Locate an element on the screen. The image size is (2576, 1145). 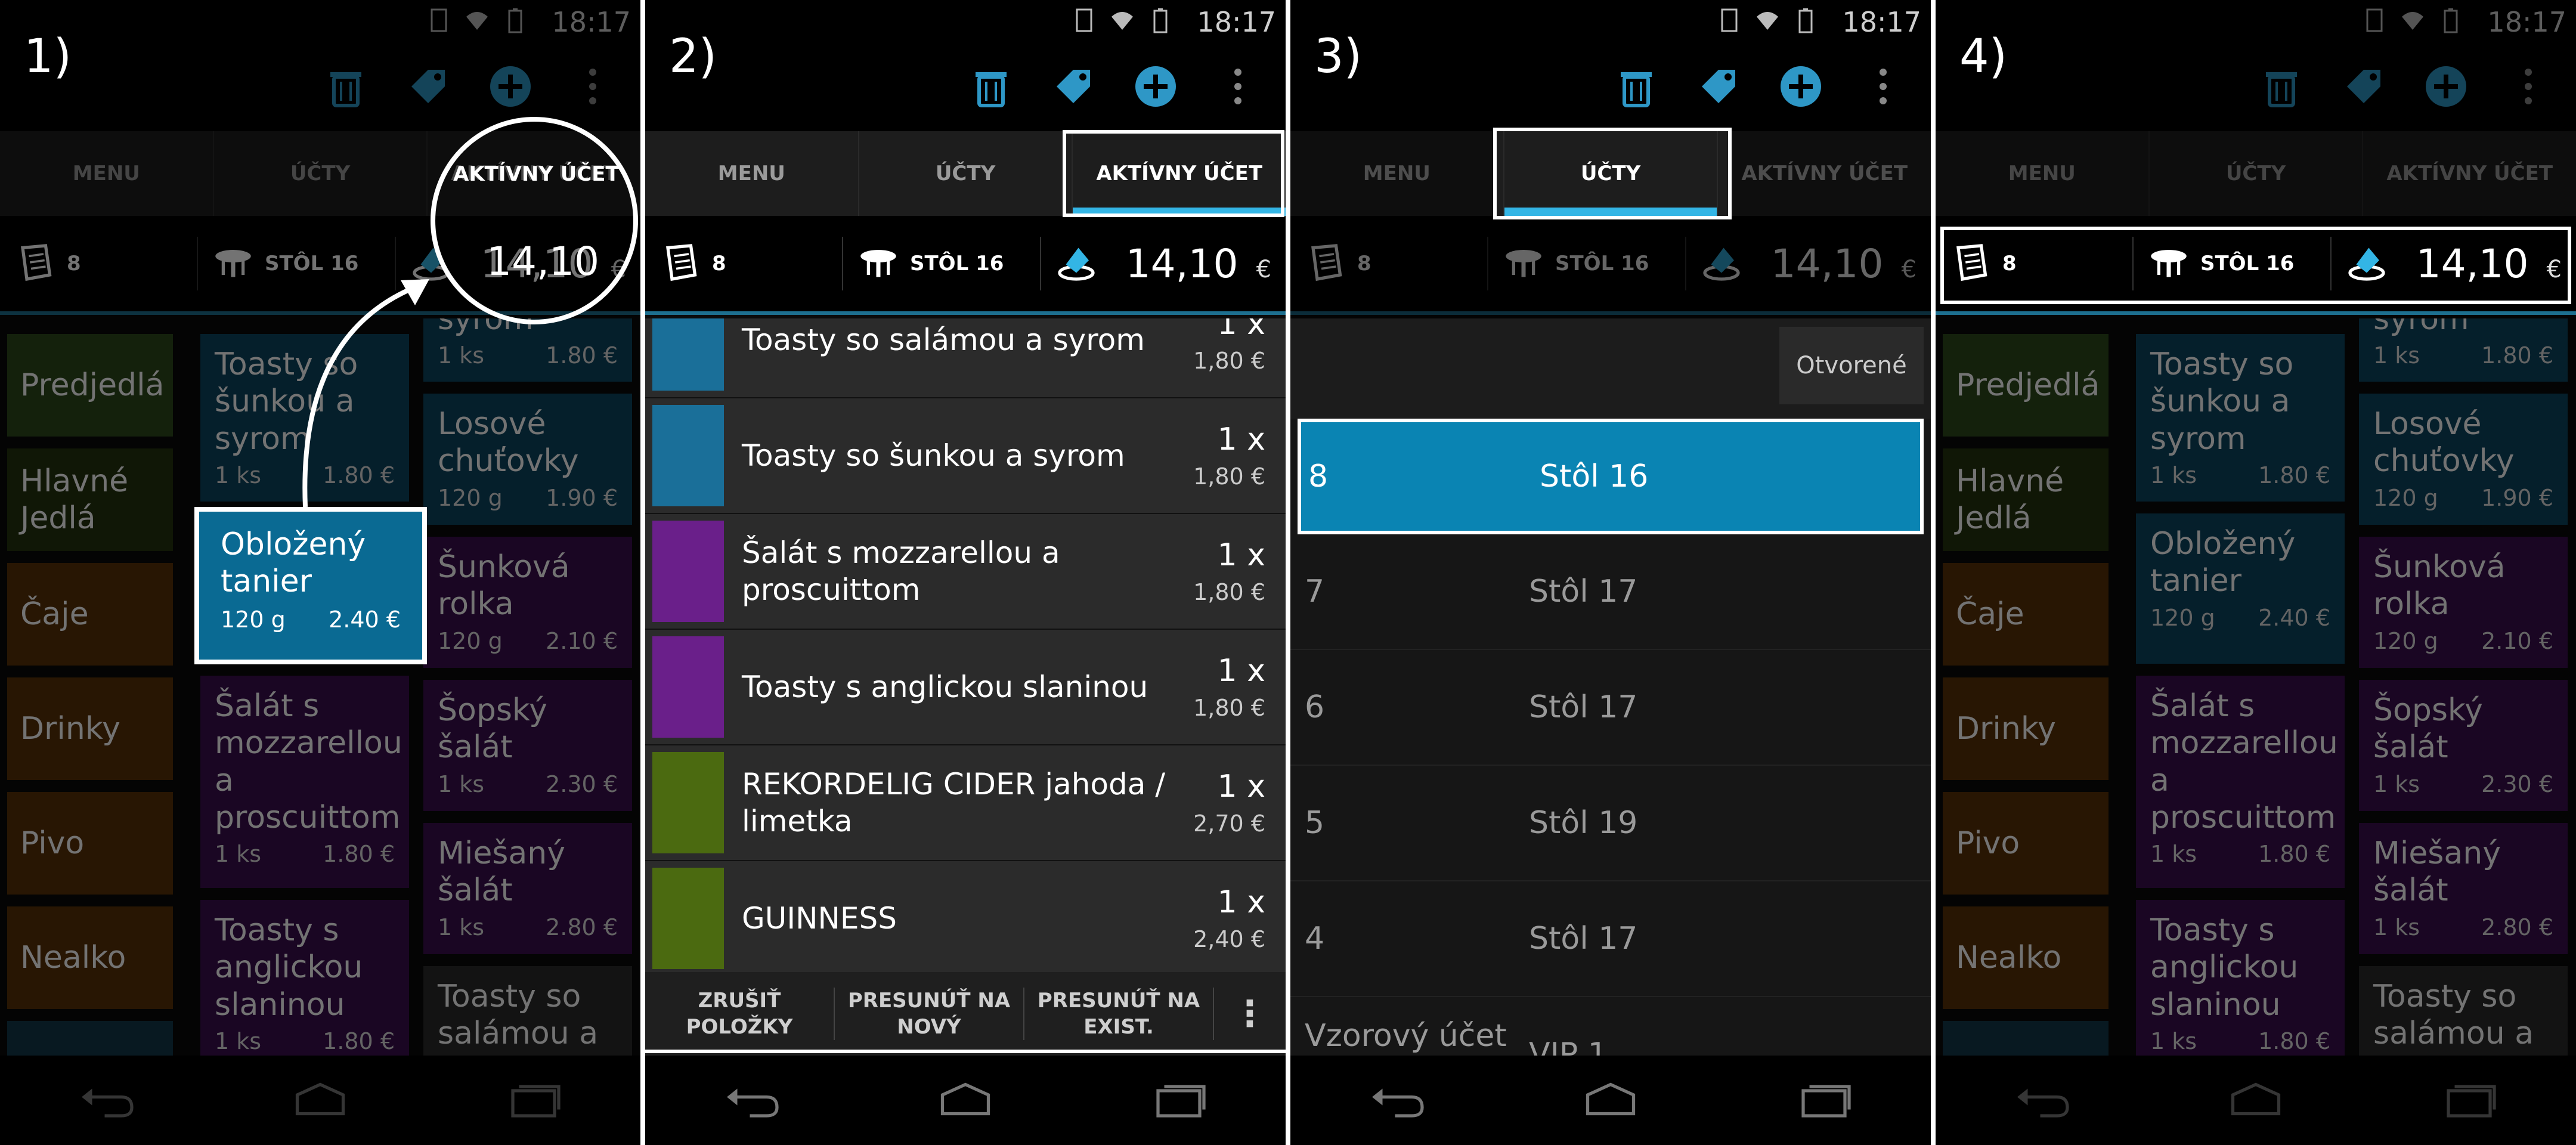
status-filter: Otvorené is located at coordinates (1851, 365).